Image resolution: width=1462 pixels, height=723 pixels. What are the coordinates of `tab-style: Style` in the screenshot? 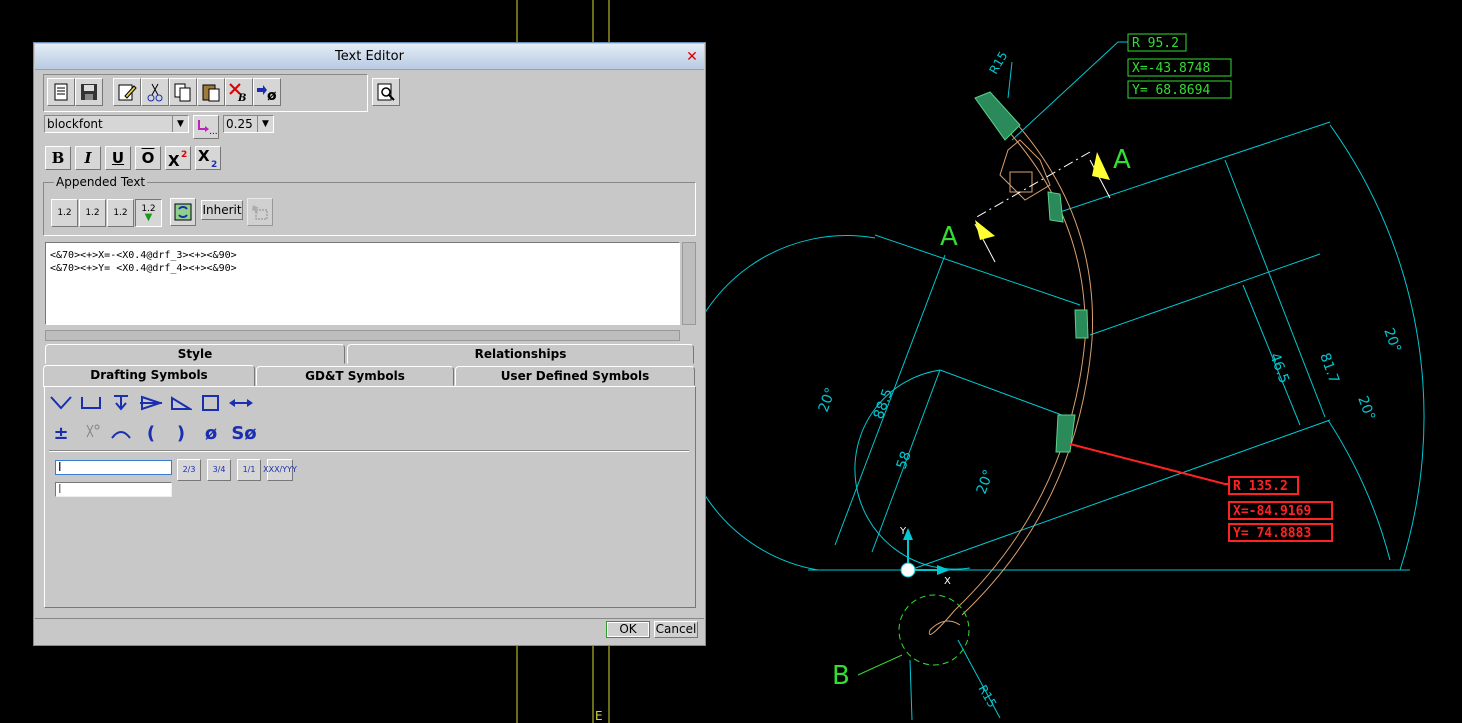 It's located at (195, 354).